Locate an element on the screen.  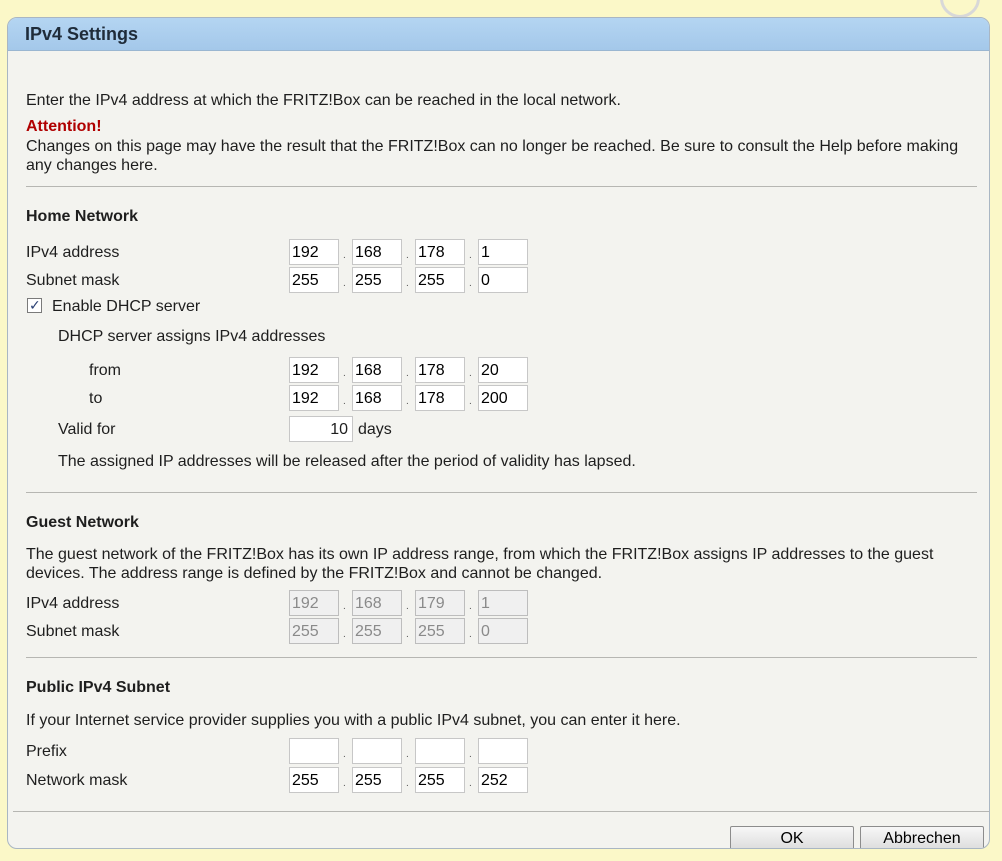
home-ipv4-label: IPv4 address is located at coordinates (73, 252).